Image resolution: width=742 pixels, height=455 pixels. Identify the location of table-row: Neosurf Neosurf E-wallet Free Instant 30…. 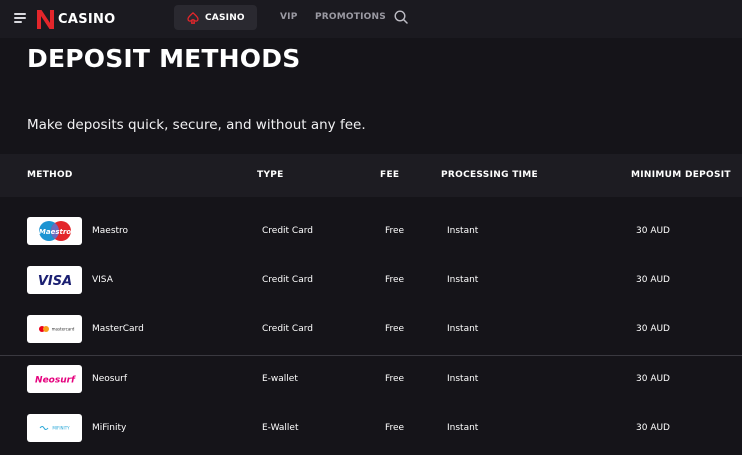
(371, 379).